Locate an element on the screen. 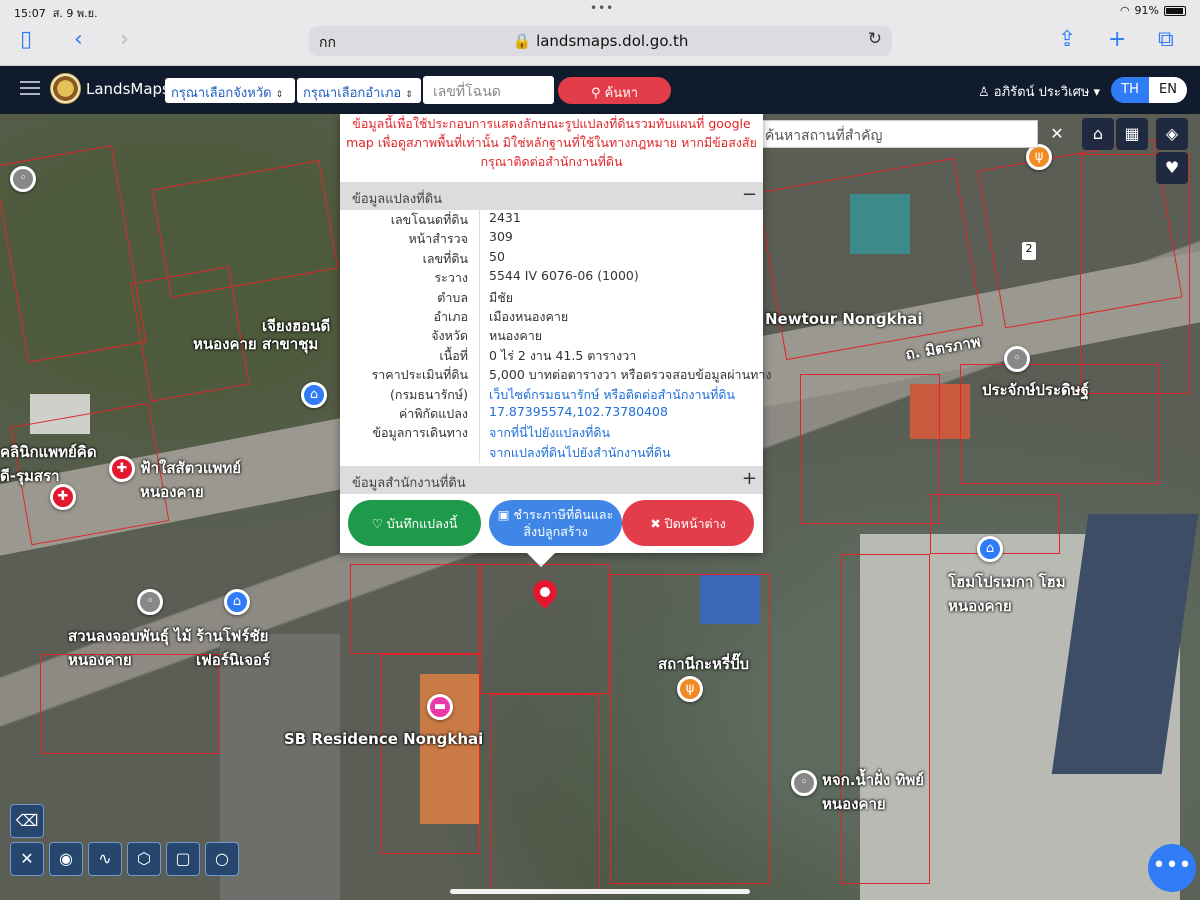 Image resolution: width=1200 pixels, height=900 pixels. deed-number-input: เลขที่โฉนด is located at coordinates (488, 90).